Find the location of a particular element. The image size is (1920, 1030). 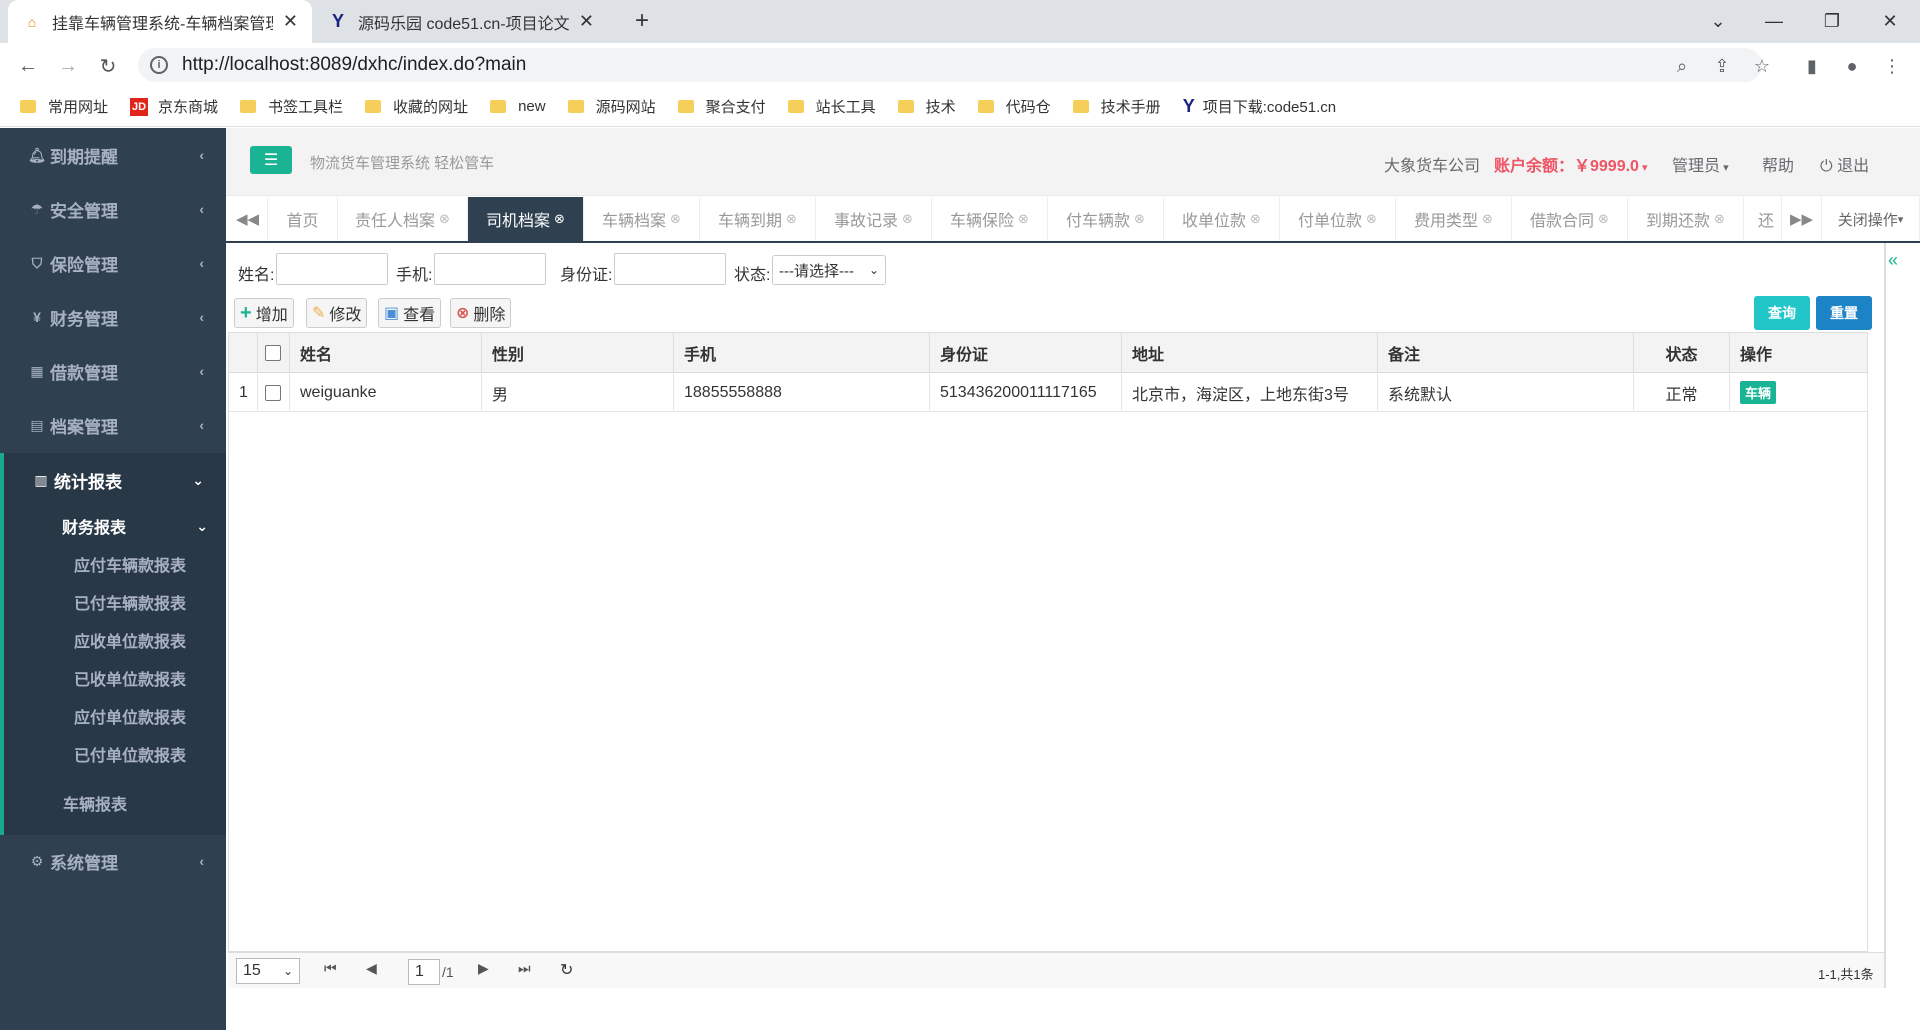

sidebar-sub-item: 已收单位款报表 is located at coordinates (113, 678).